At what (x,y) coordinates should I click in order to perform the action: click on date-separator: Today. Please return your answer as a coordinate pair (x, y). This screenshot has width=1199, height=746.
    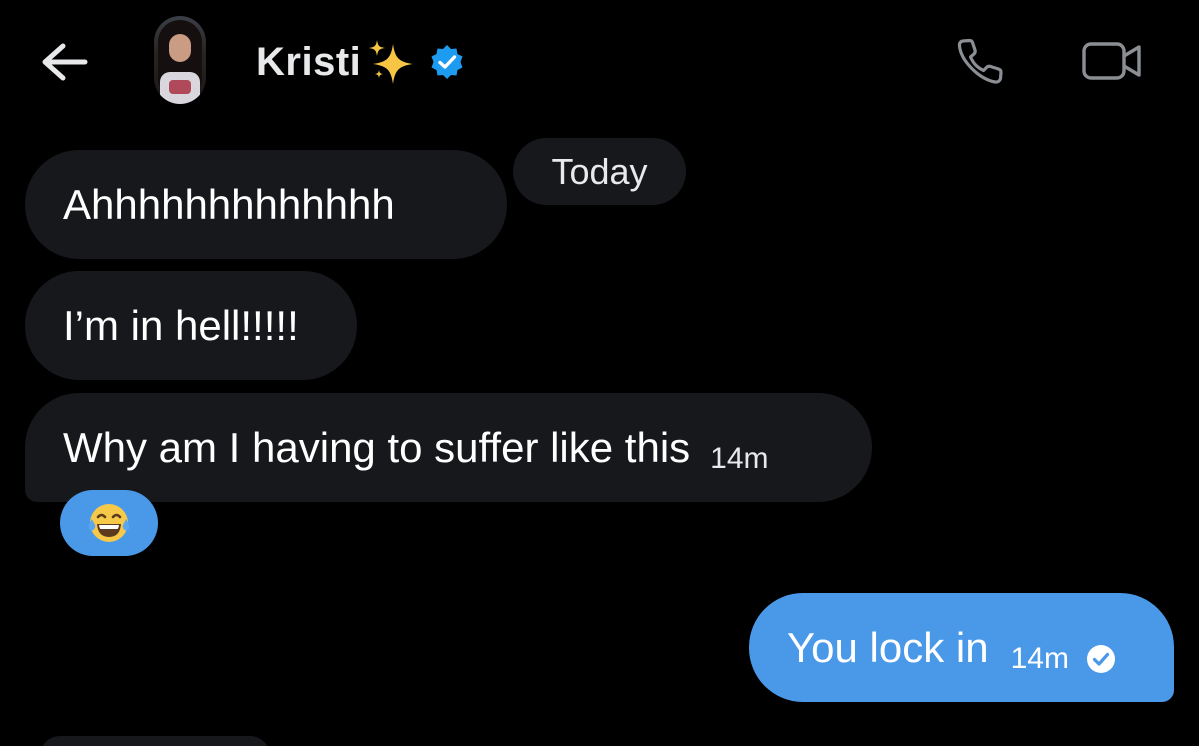
    Looking at the image, I should click on (599, 171).